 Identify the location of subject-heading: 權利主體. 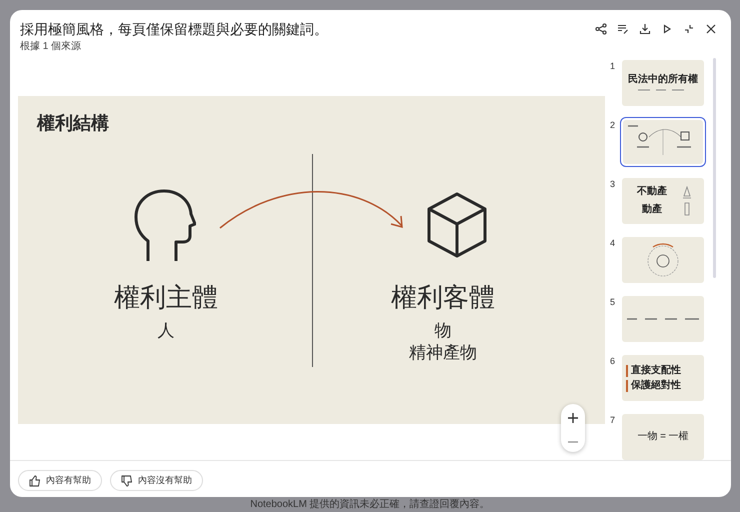
(166, 297).